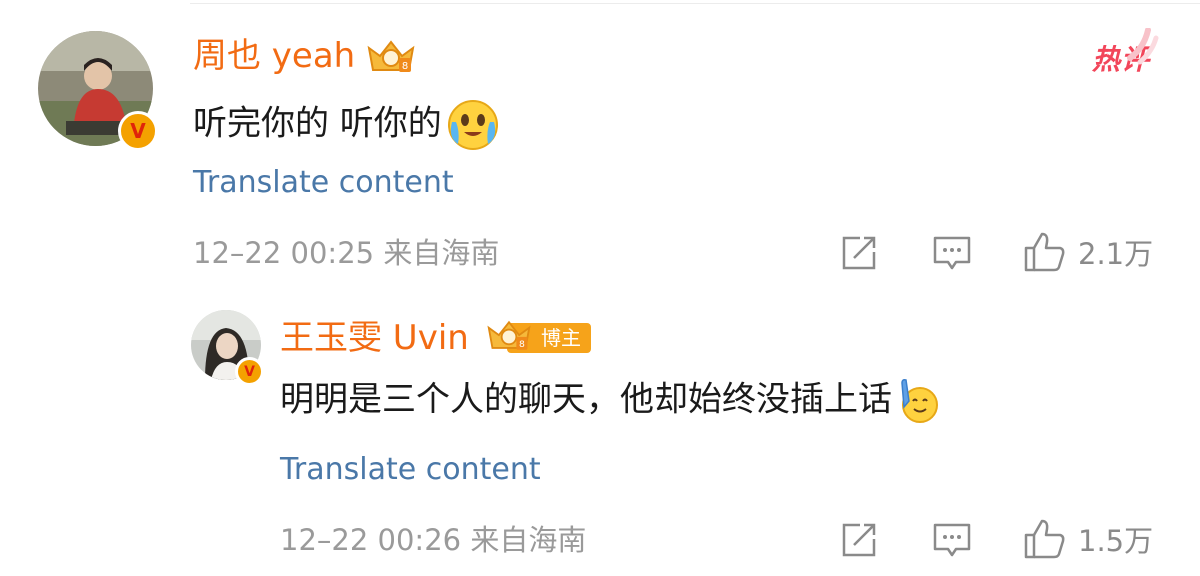  What do you see at coordinates (346, 253) in the screenshot?
I see `comment-meta: 12–22 00:25 来自海南` at bounding box center [346, 253].